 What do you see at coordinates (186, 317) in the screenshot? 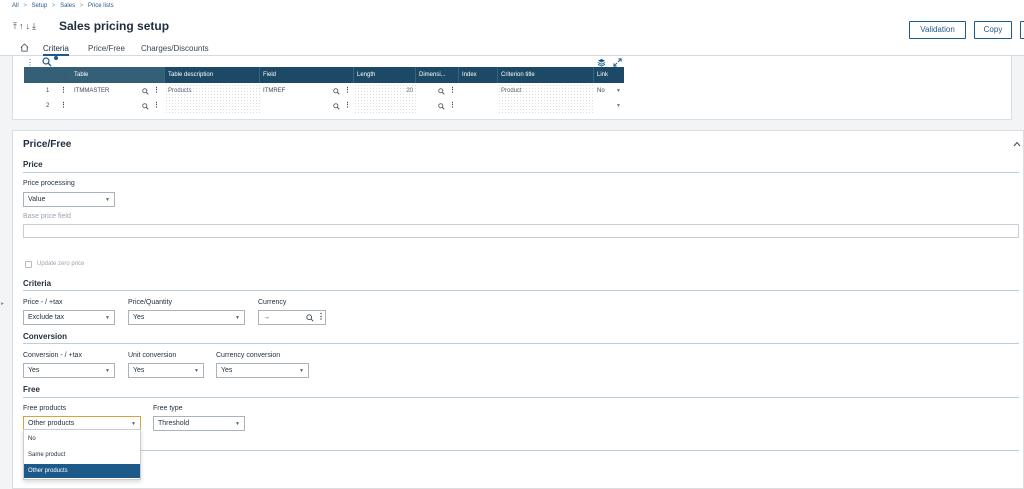
I see `price-quantity-select: Yes ▼` at bounding box center [186, 317].